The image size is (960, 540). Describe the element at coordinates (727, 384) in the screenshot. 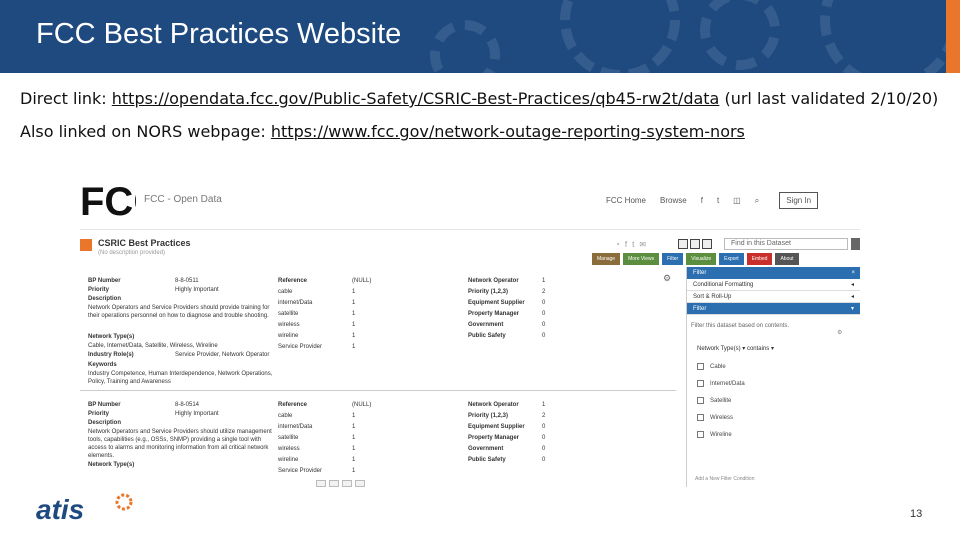

I see `filter-option-label: Internet/Data` at that location.